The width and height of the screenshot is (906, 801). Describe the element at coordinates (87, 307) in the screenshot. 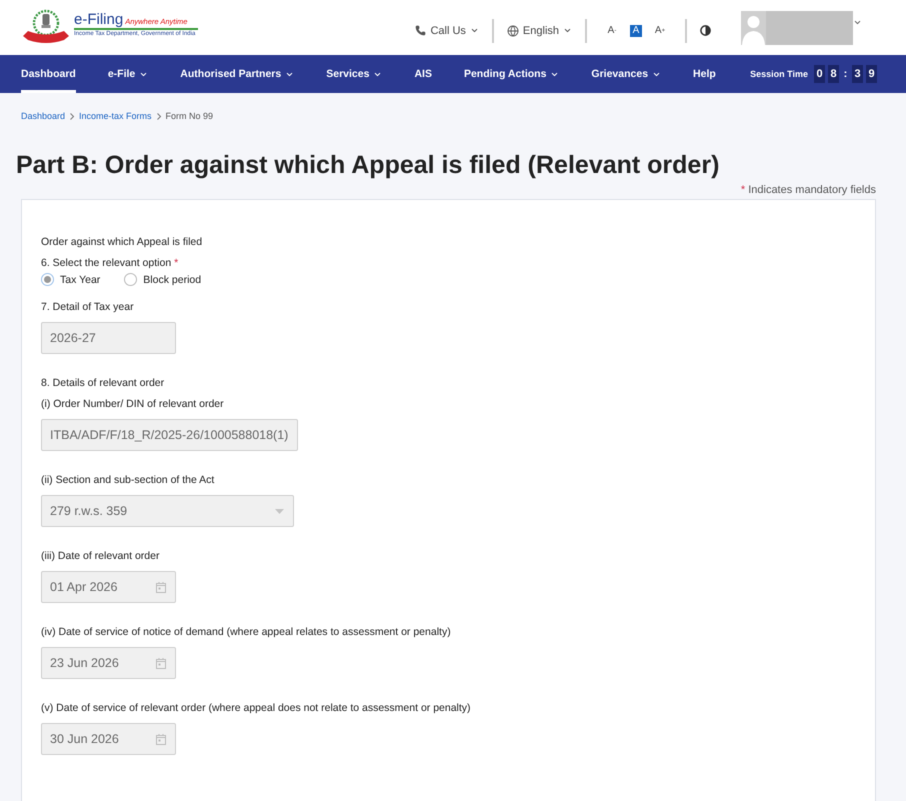

I see `field-label: 7. Detail of Tax year` at that location.